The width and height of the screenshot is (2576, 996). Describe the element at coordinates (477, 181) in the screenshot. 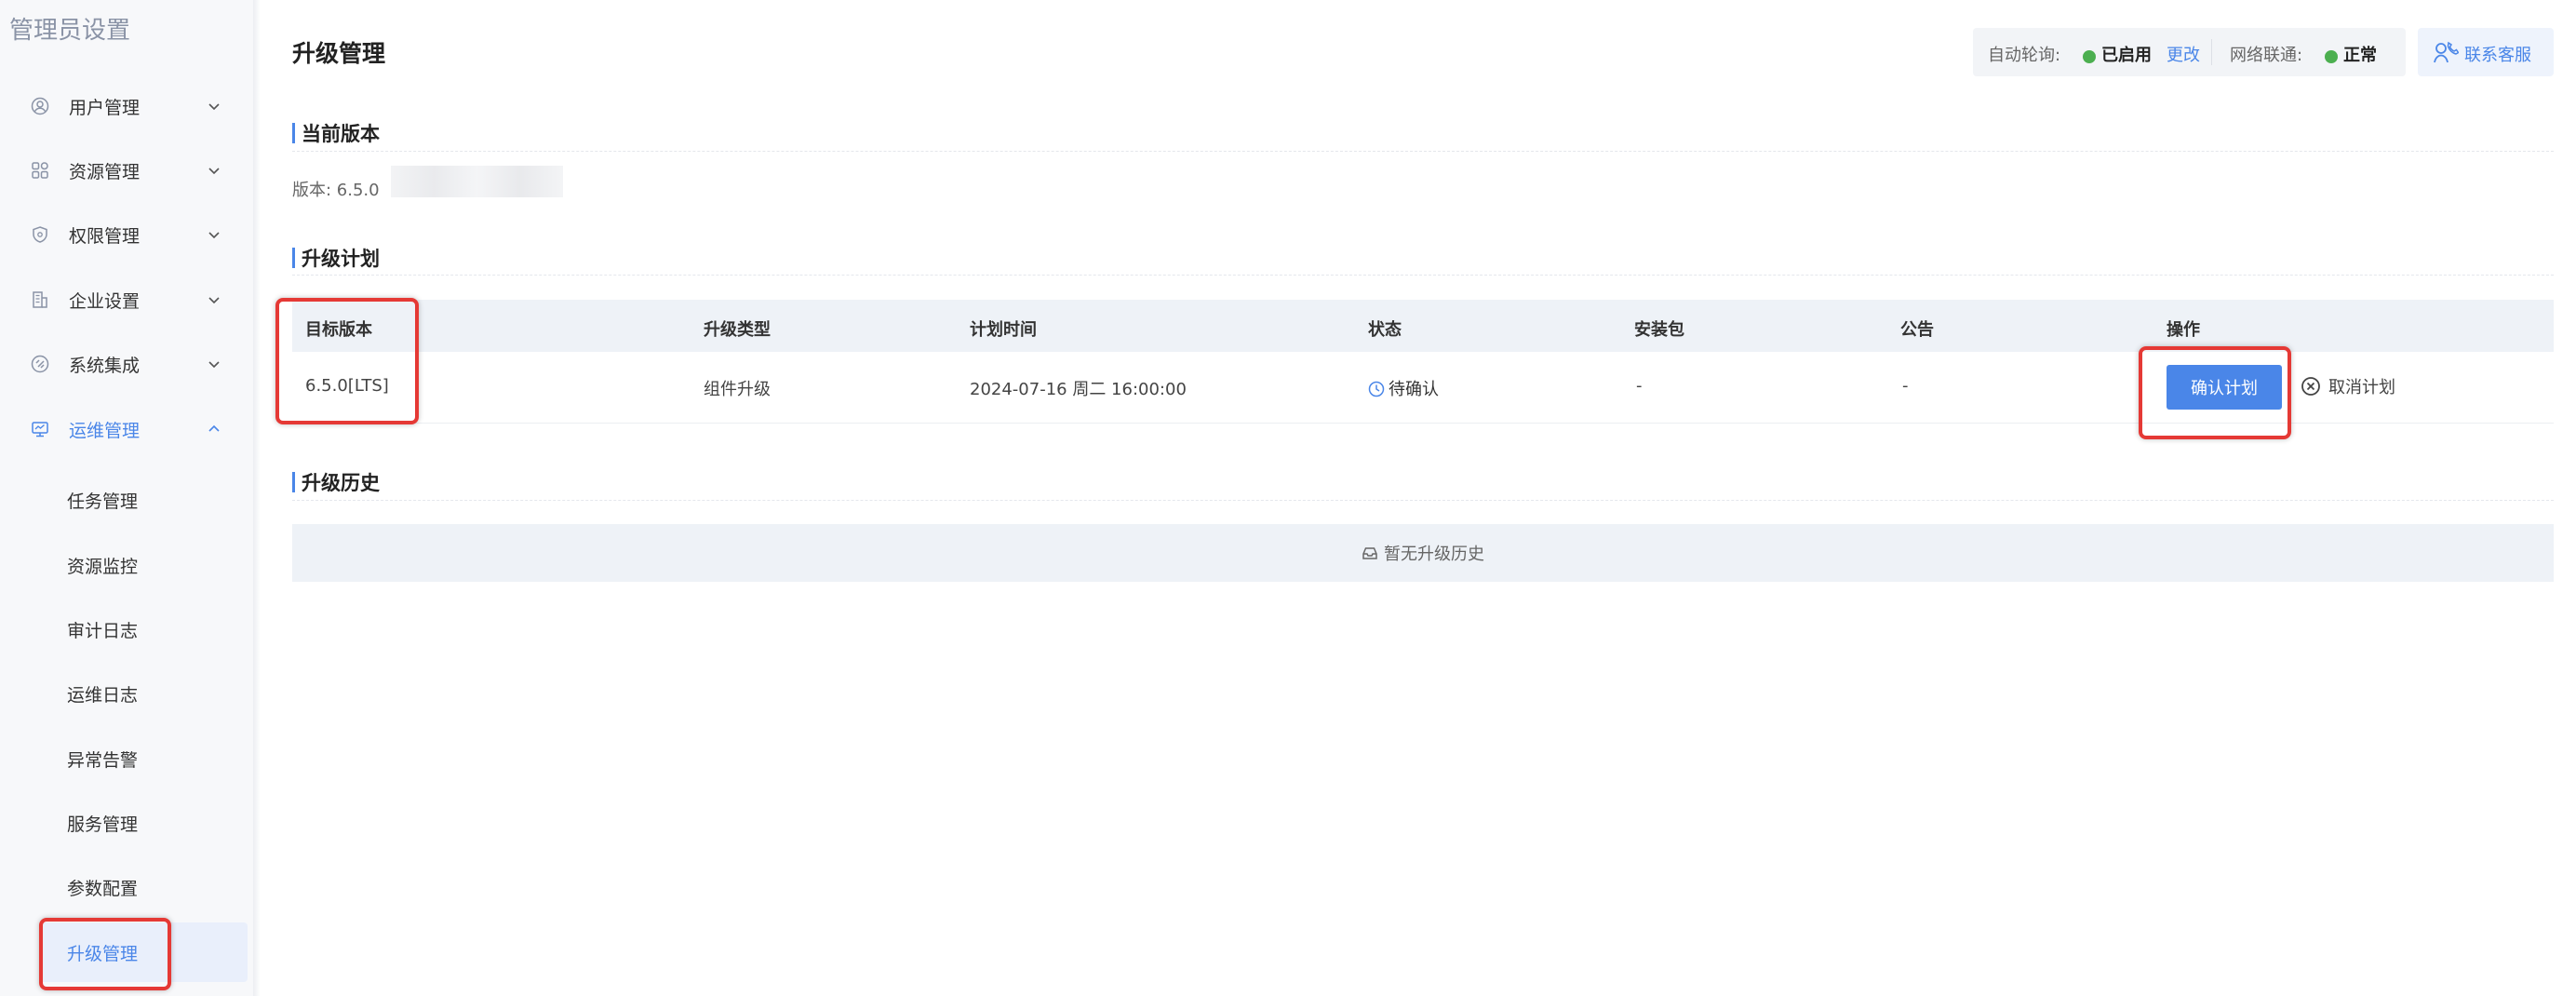

I see `redacted-version-suffix` at that location.